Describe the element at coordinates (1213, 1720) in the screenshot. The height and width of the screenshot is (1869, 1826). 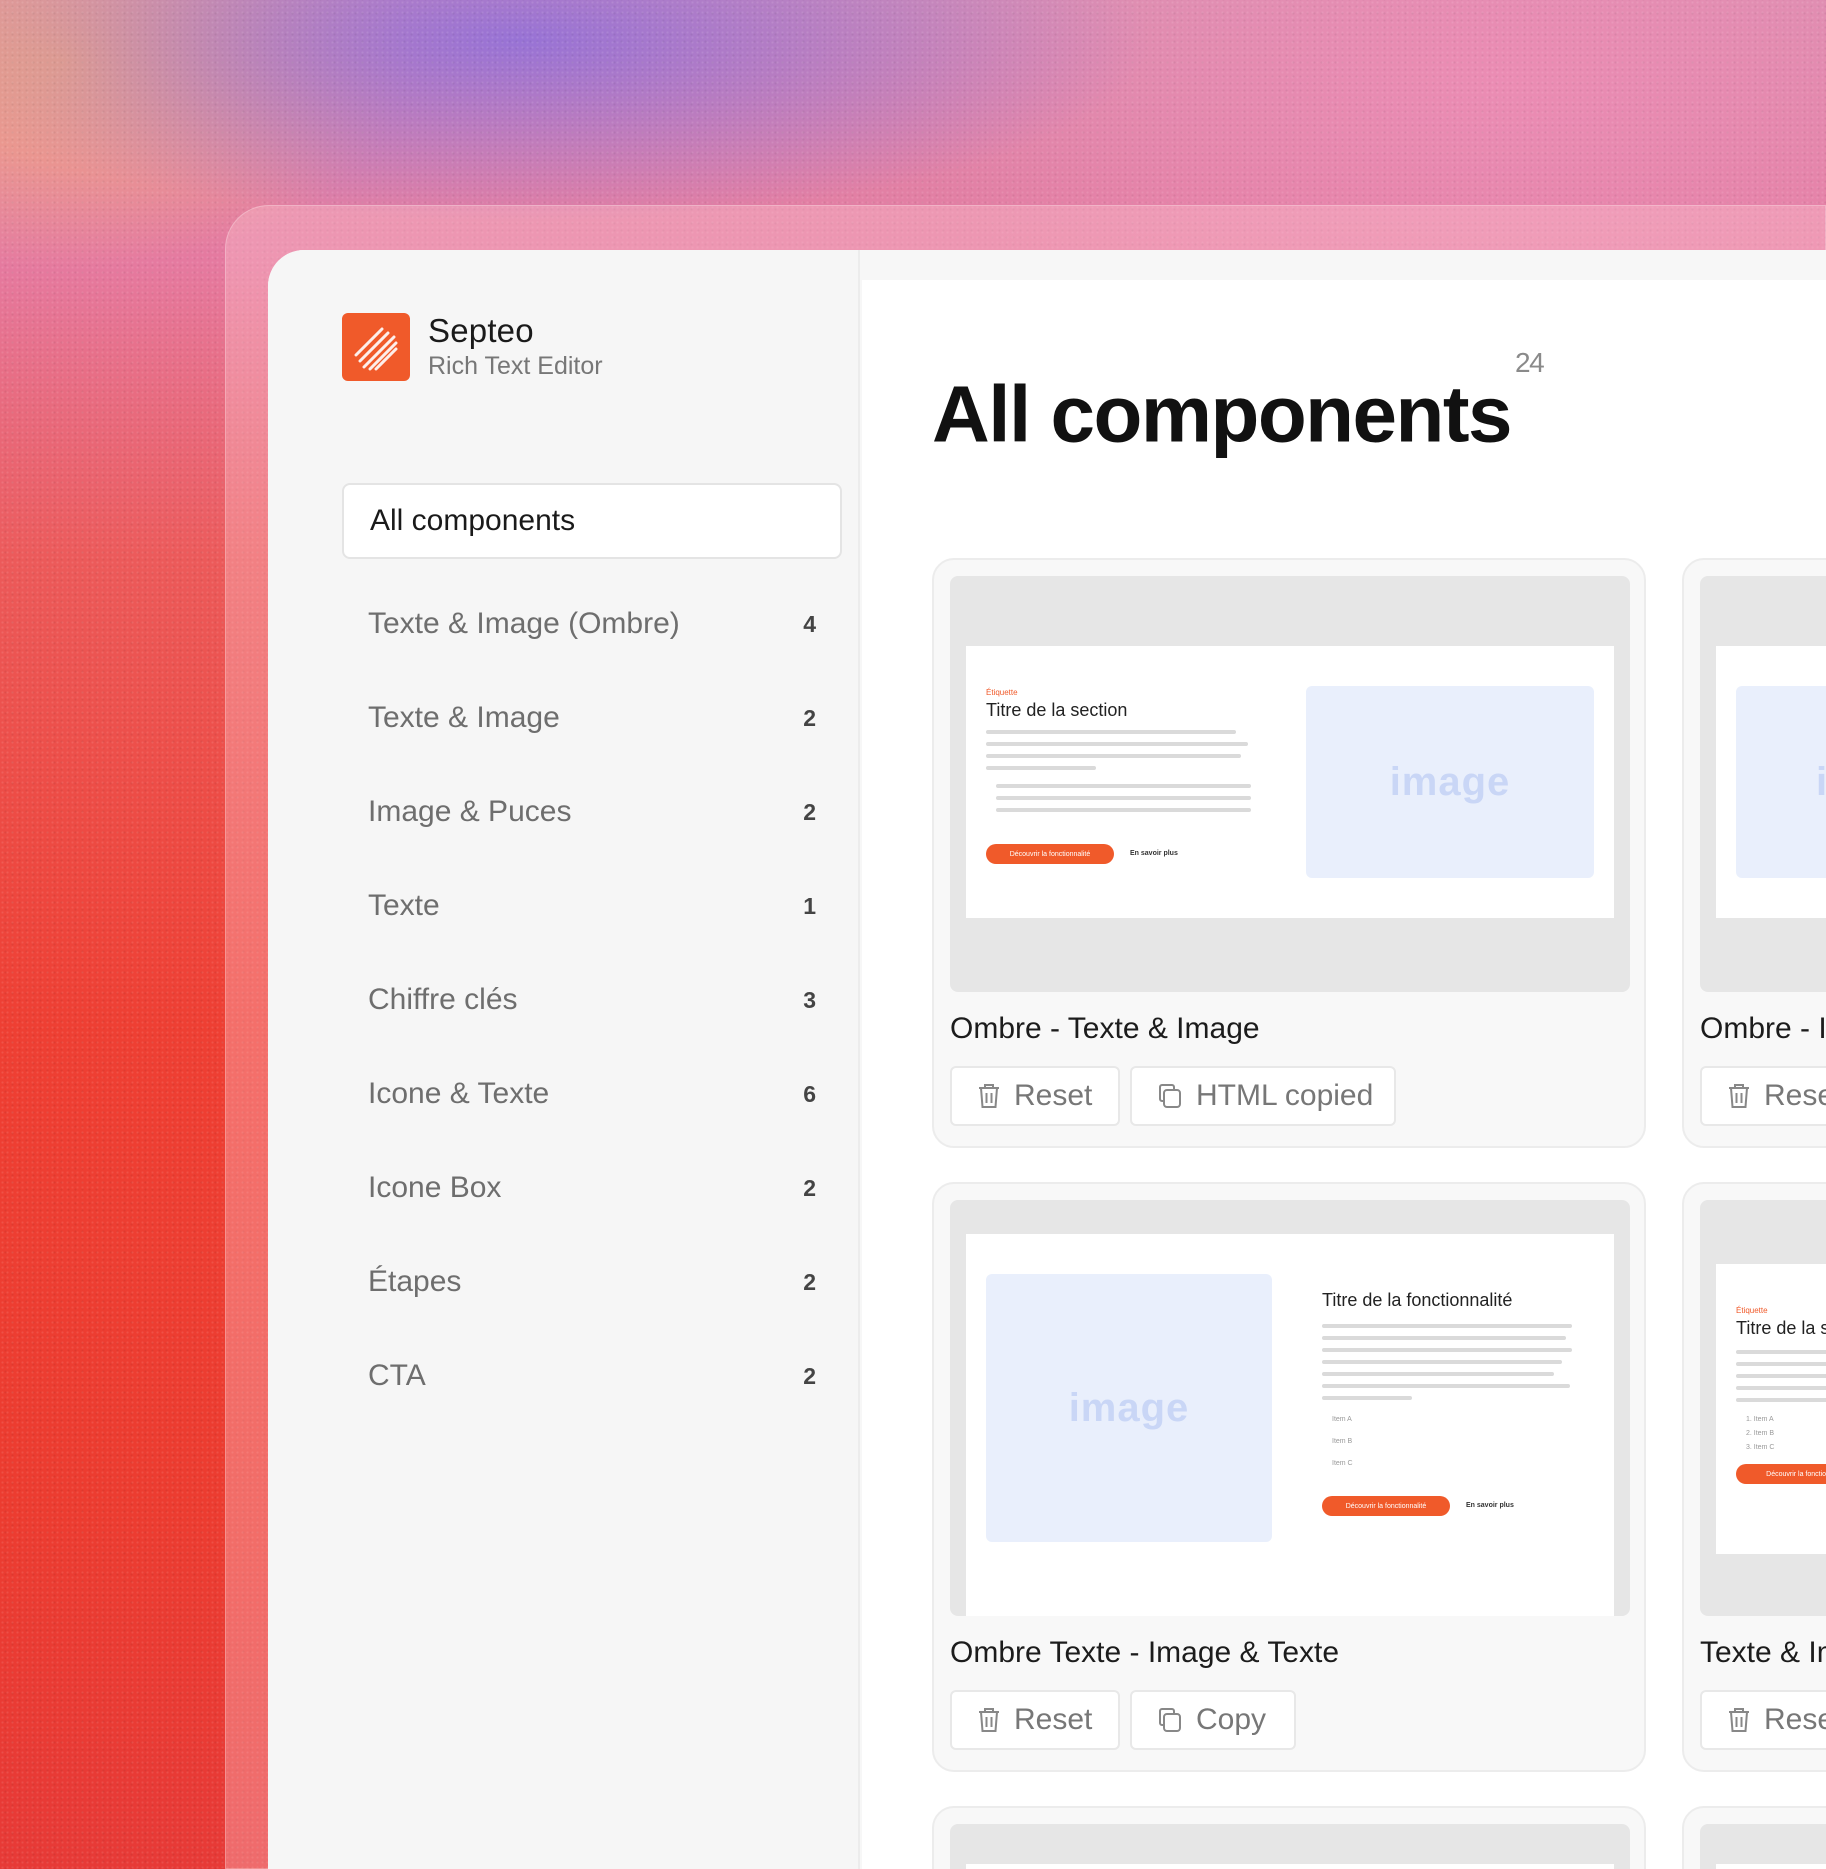
I see `copy-html-button: Copy` at that location.